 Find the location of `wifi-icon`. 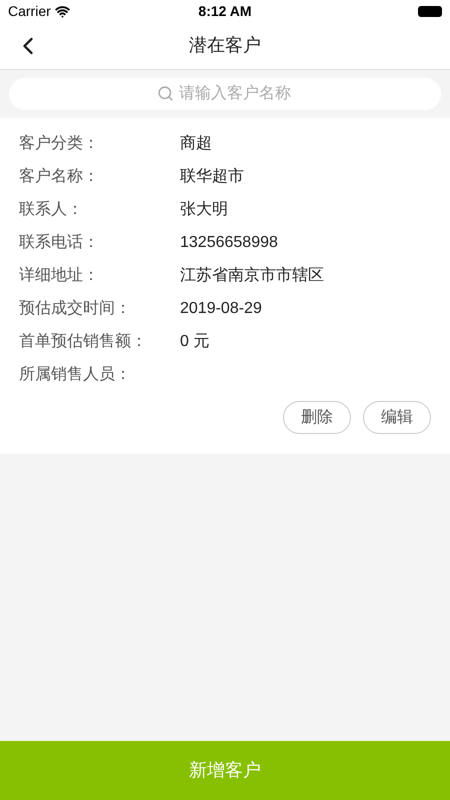

wifi-icon is located at coordinates (62, 11).